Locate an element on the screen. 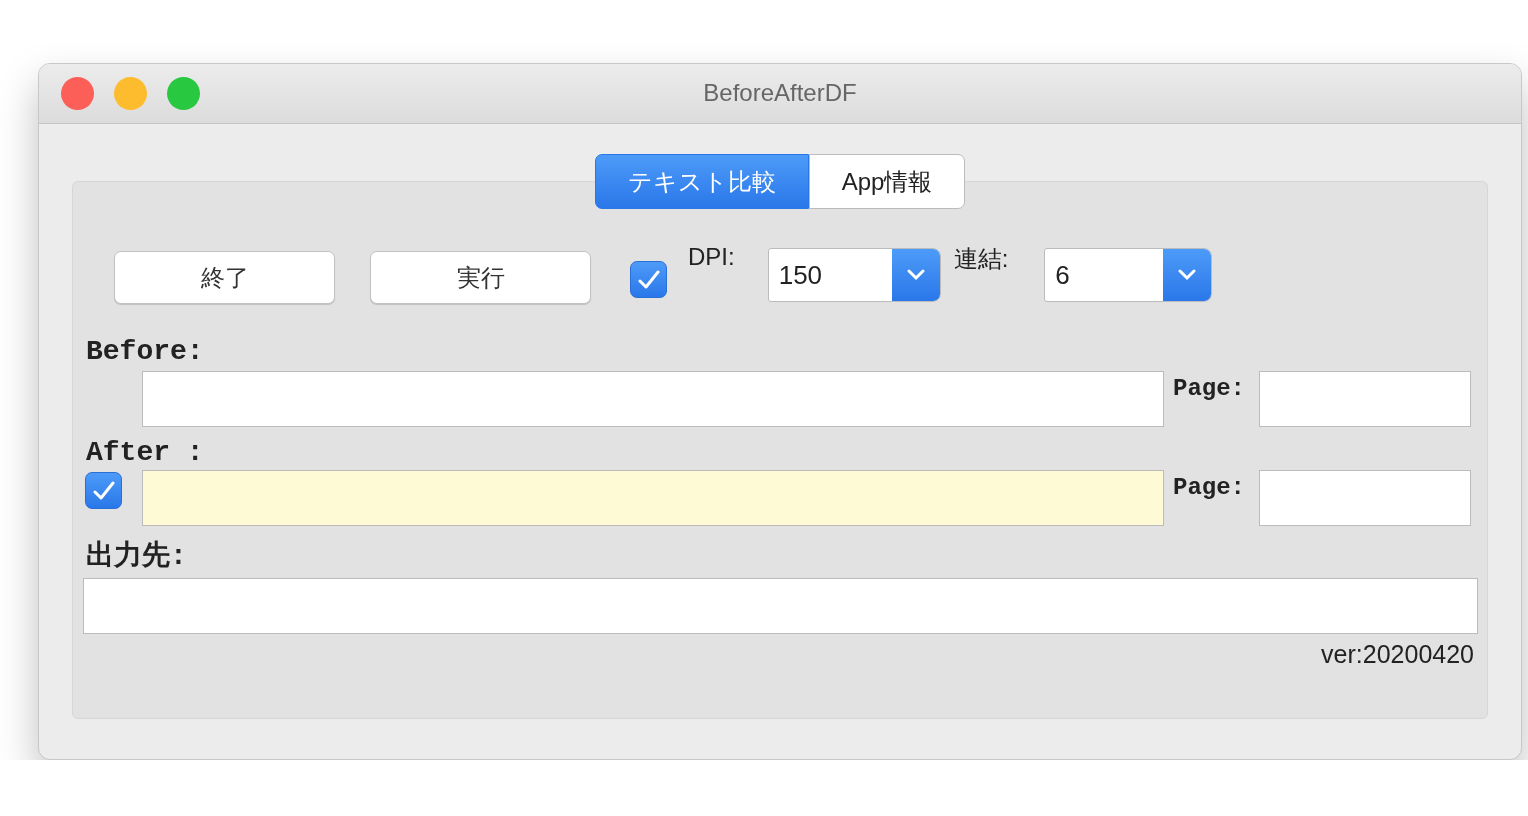  after-label: After : is located at coordinates (145, 452).